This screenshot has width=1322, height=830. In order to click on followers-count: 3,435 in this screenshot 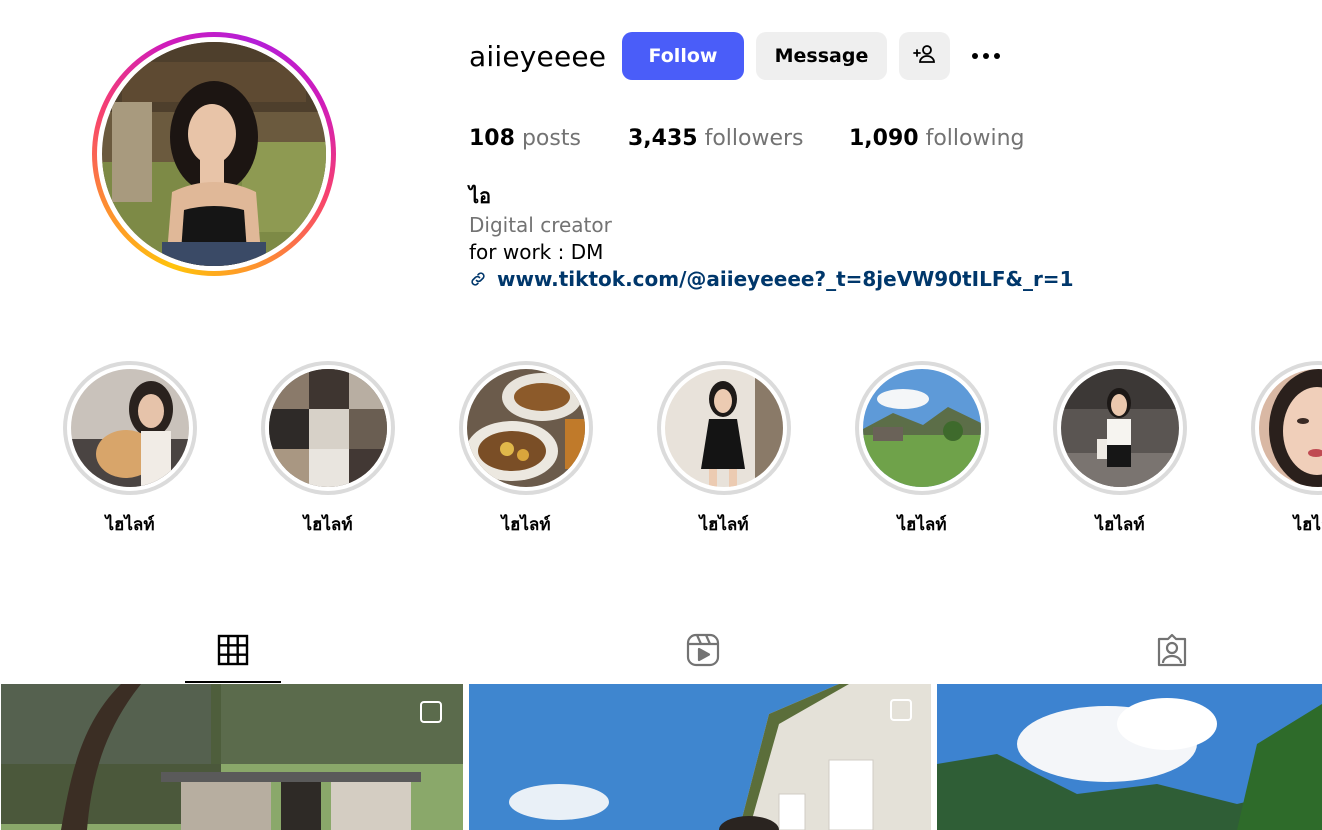, I will do `click(663, 138)`.